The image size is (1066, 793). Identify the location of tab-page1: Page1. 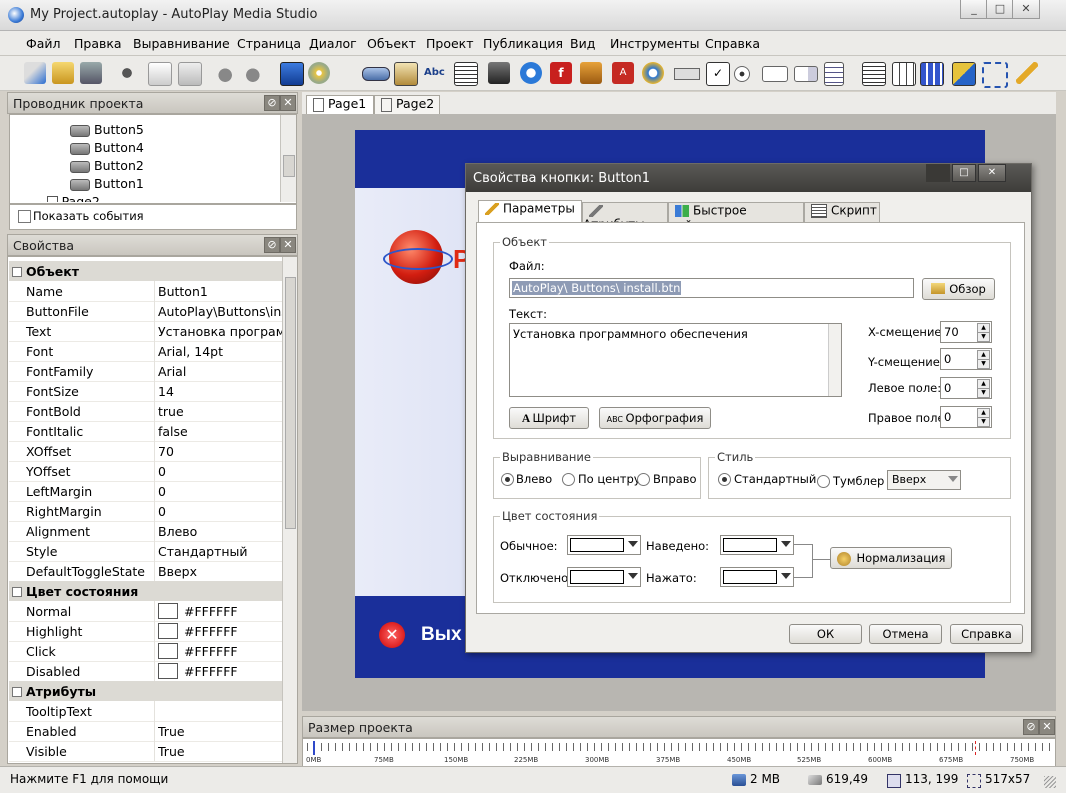
(340, 104).